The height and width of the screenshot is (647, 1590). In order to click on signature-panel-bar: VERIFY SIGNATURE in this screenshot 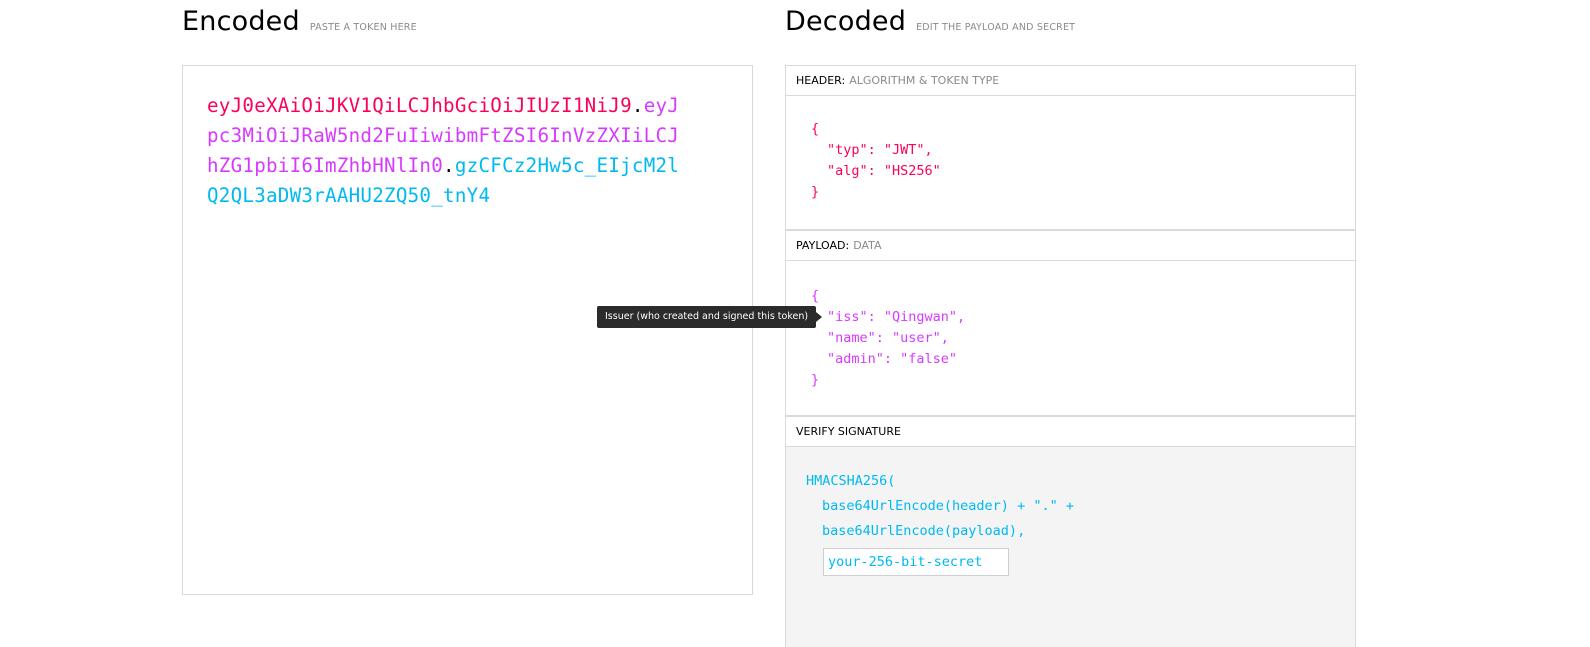, I will do `click(1070, 431)`.